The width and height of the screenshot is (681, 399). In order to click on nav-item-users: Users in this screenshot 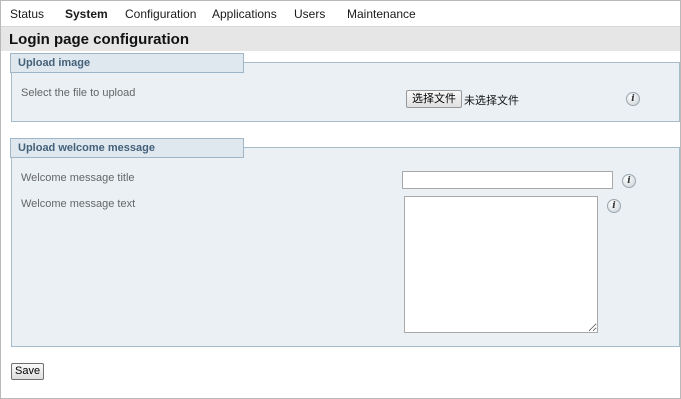, I will do `click(309, 14)`.